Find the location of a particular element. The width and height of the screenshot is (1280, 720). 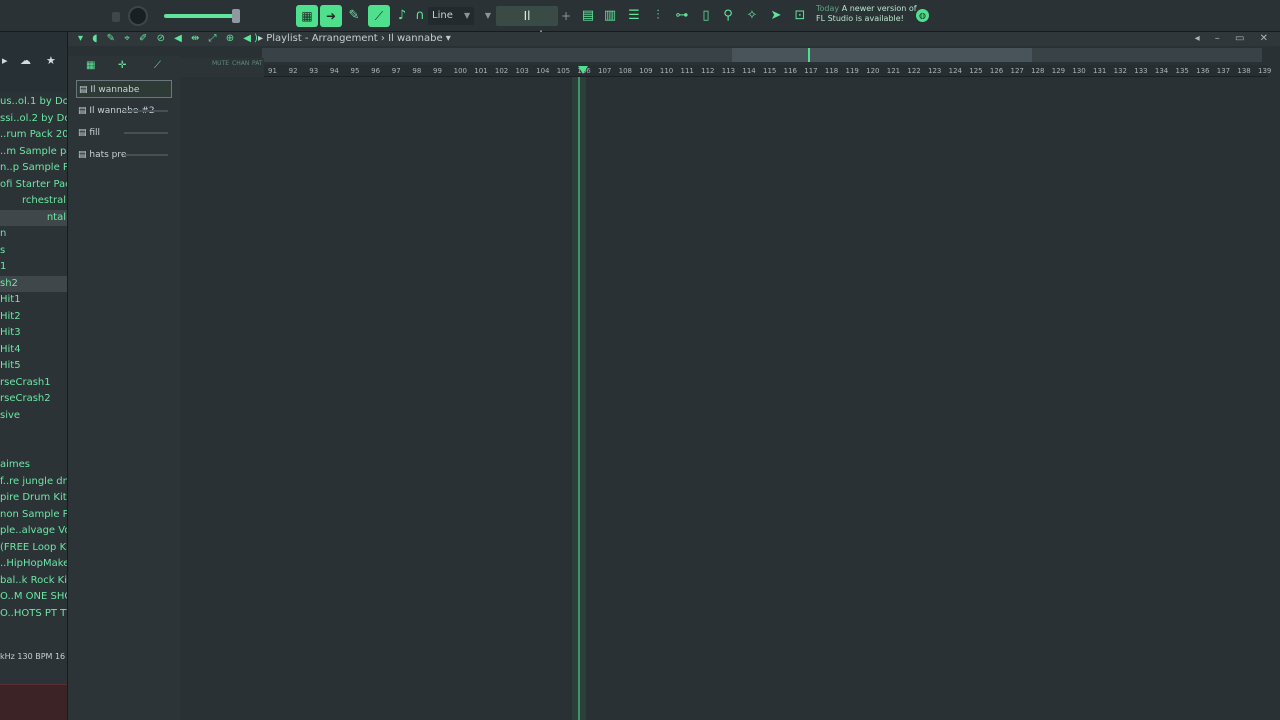

chan-toggle-label: CHAN is located at coordinates (240, 63).